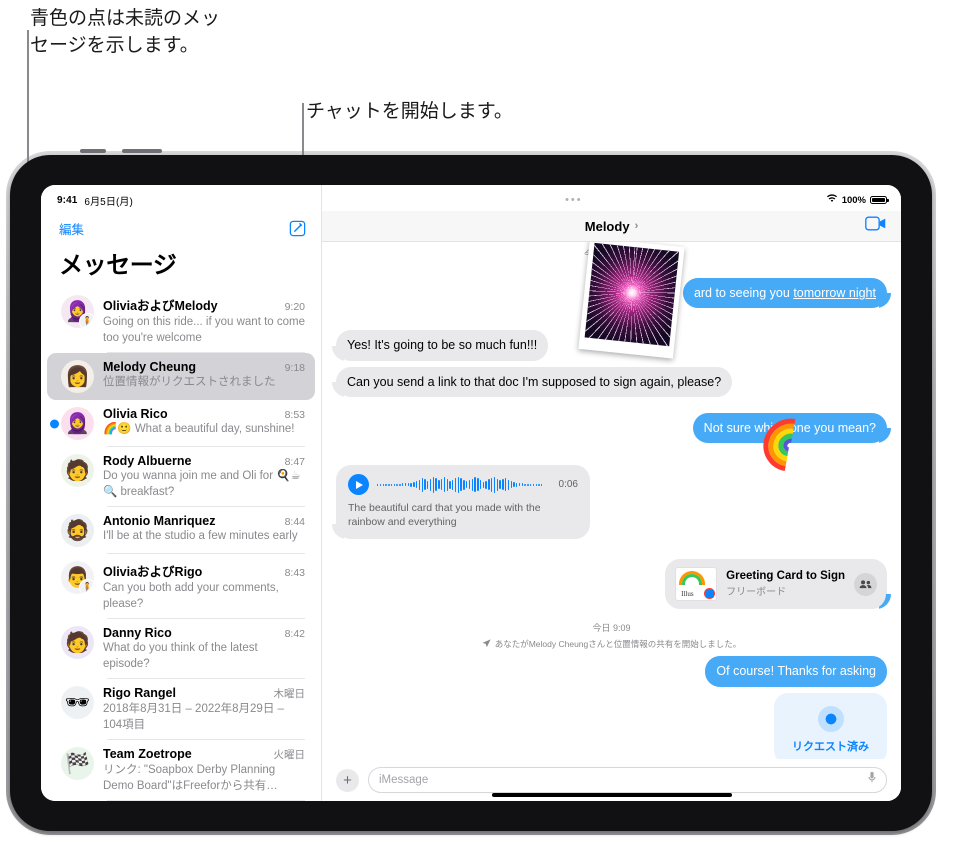 Image resolution: width=958 pixels, height=846 pixels. I want to click on avatar: 🏁, so click(77, 763).